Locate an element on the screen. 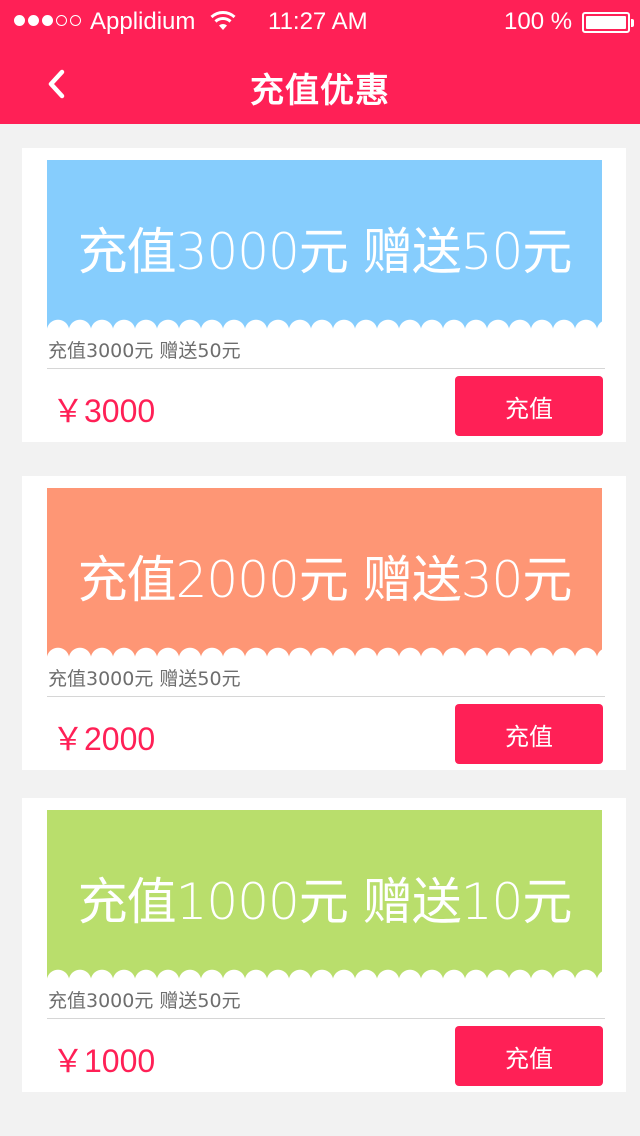 The image size is (640, 1136). offer-banner: 充值2000元 赠送30元 is located at coordinates (324, 573).